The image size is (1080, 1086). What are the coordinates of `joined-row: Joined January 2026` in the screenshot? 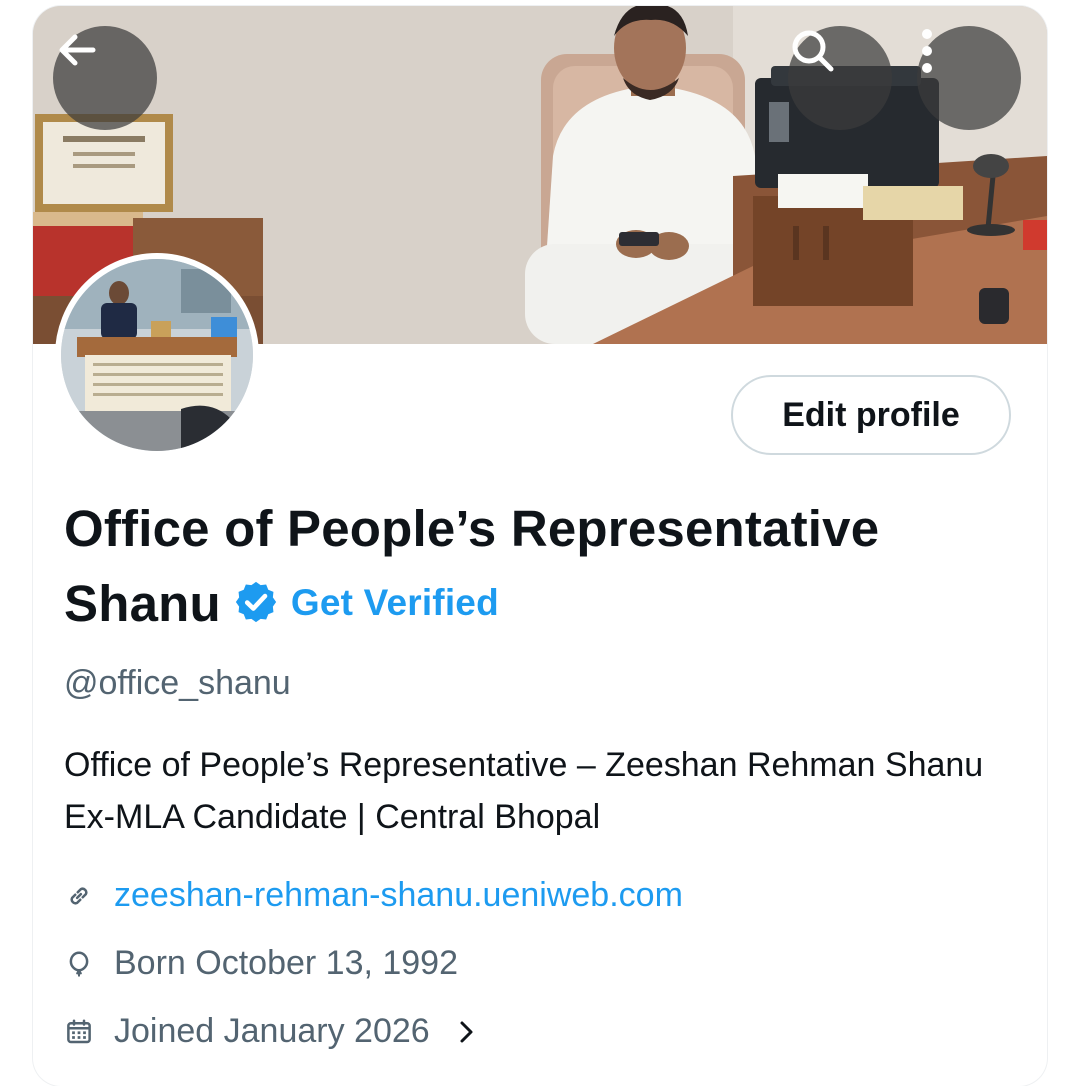 It's located at (271, 1031).